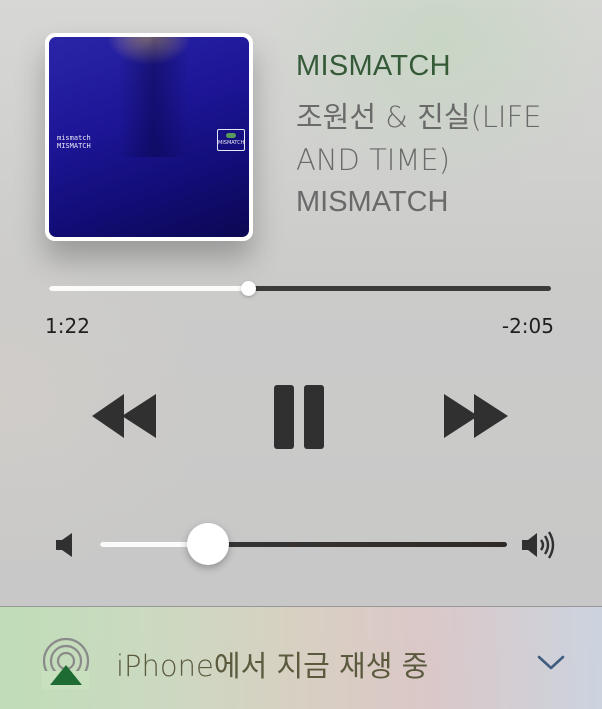 The image size is (602, 709). I want to click on album-art-collar, so click(154, 97).